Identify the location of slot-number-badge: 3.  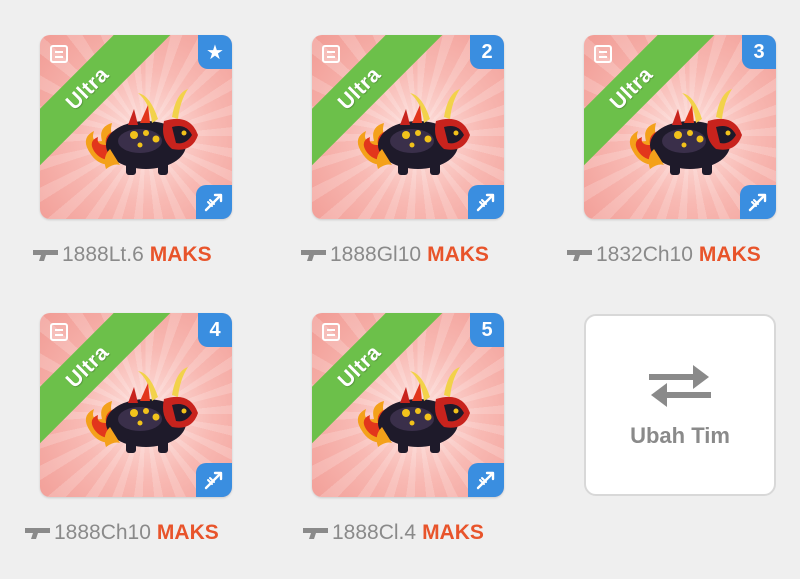
(759, 52).